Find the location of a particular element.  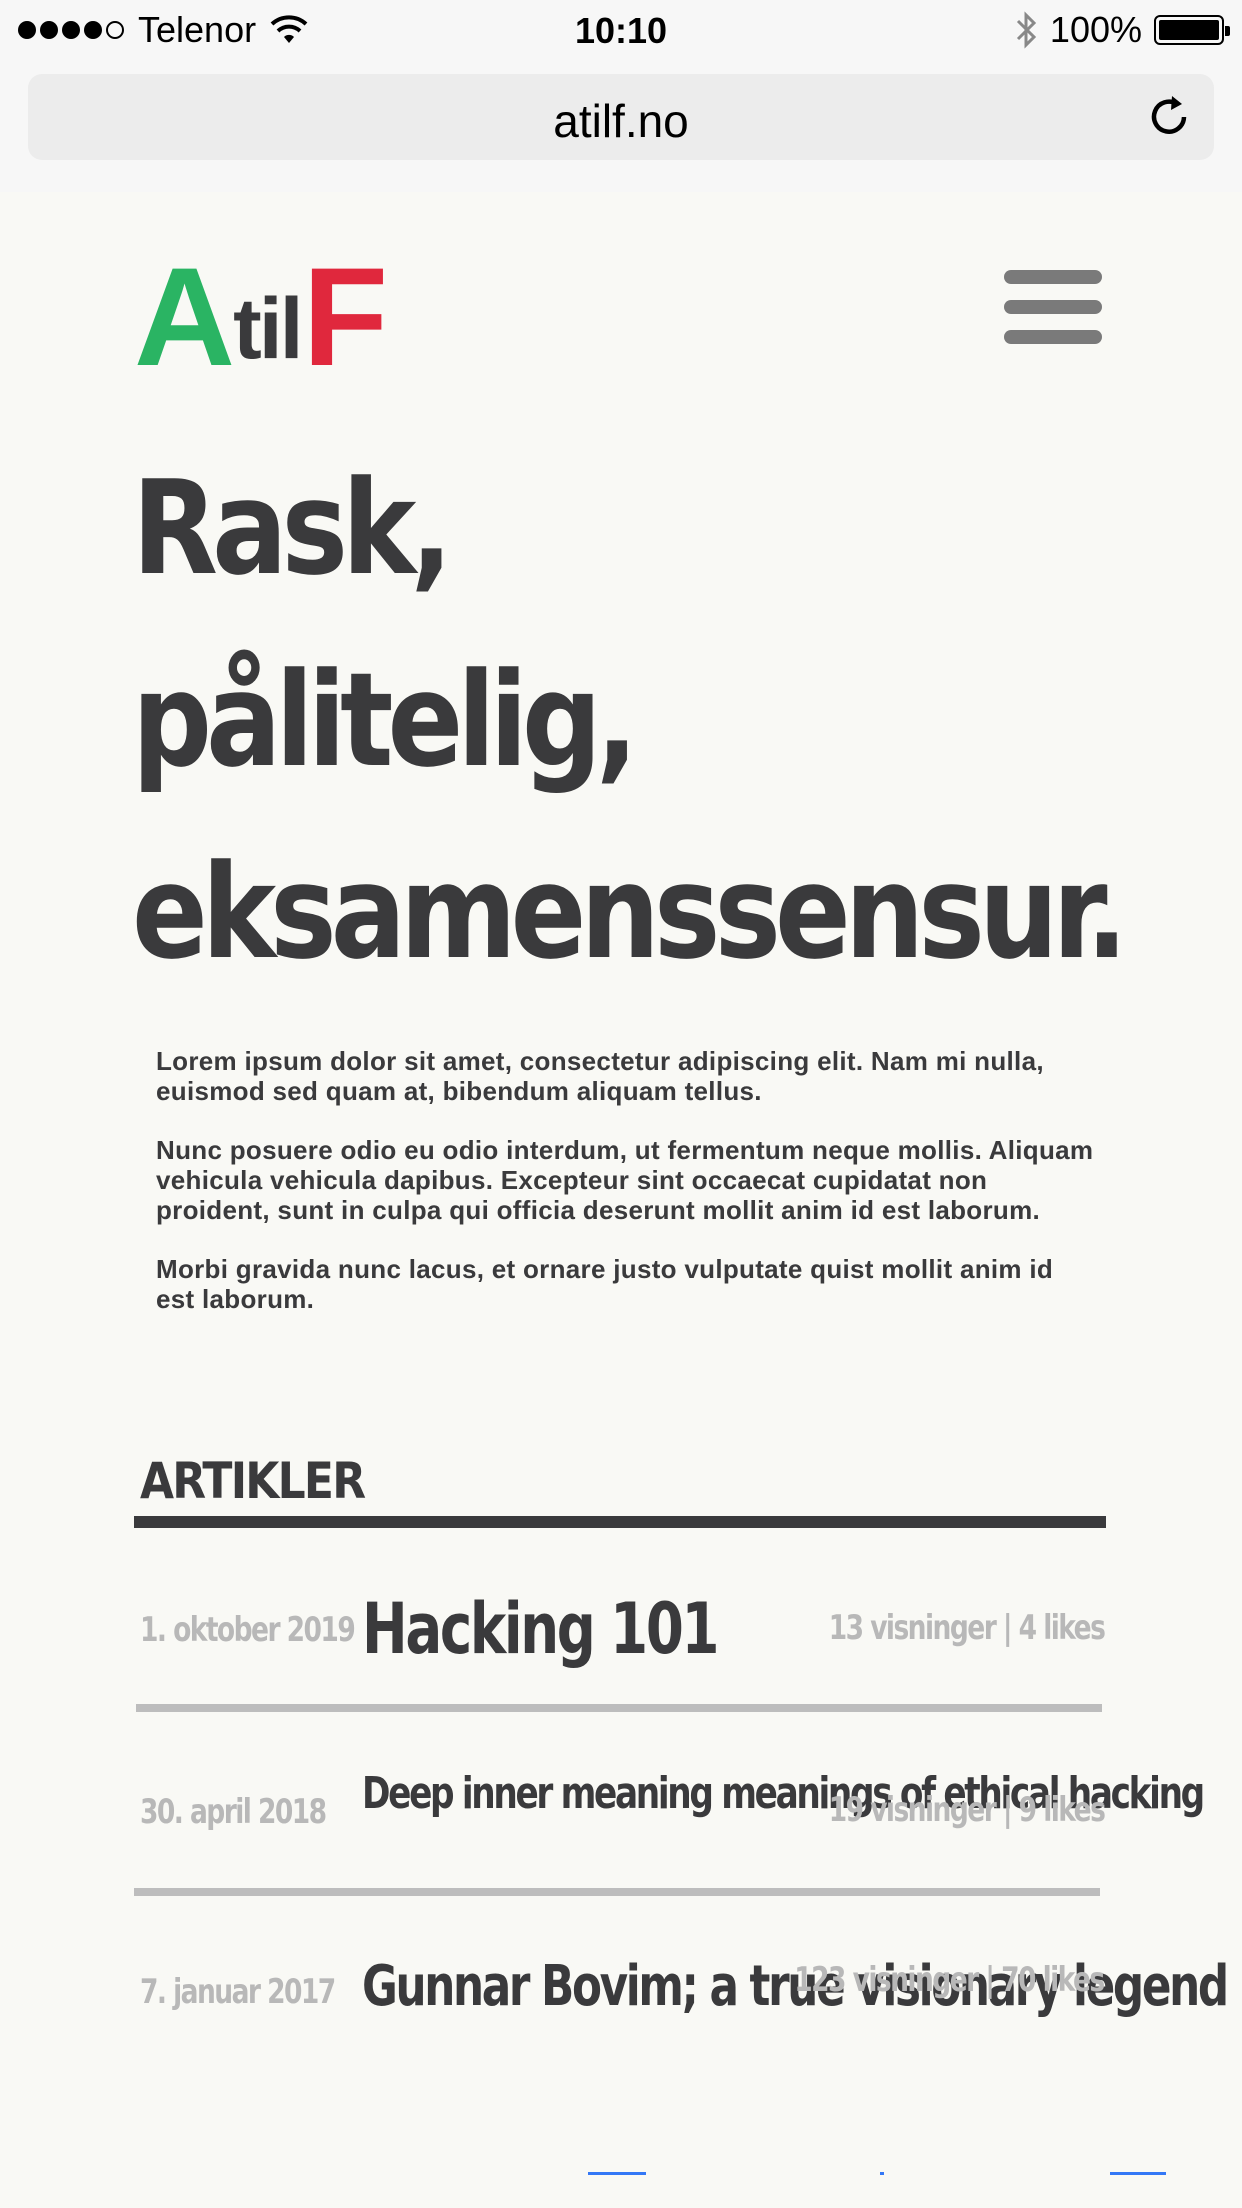

reload-icon is located at coordinates (1169, 117).